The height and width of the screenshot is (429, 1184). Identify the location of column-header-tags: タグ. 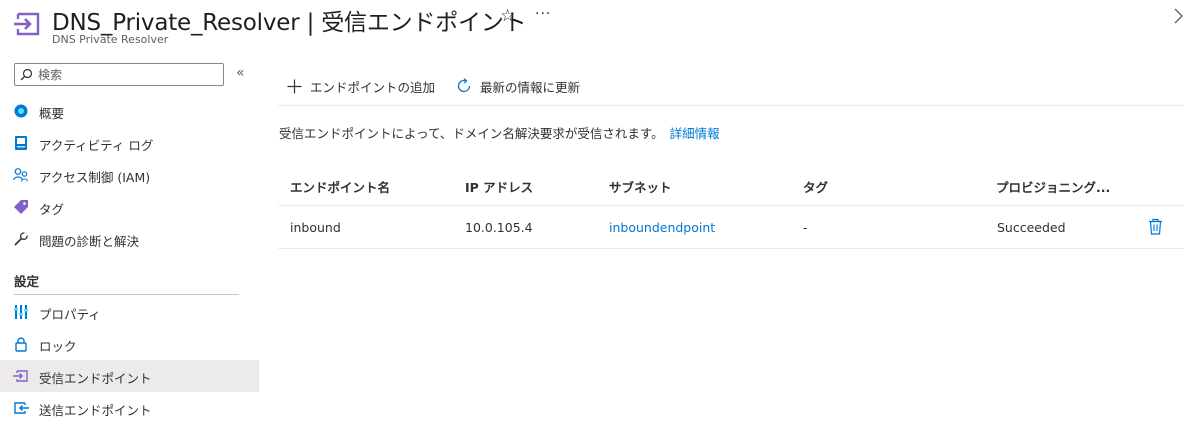
(815, 186).